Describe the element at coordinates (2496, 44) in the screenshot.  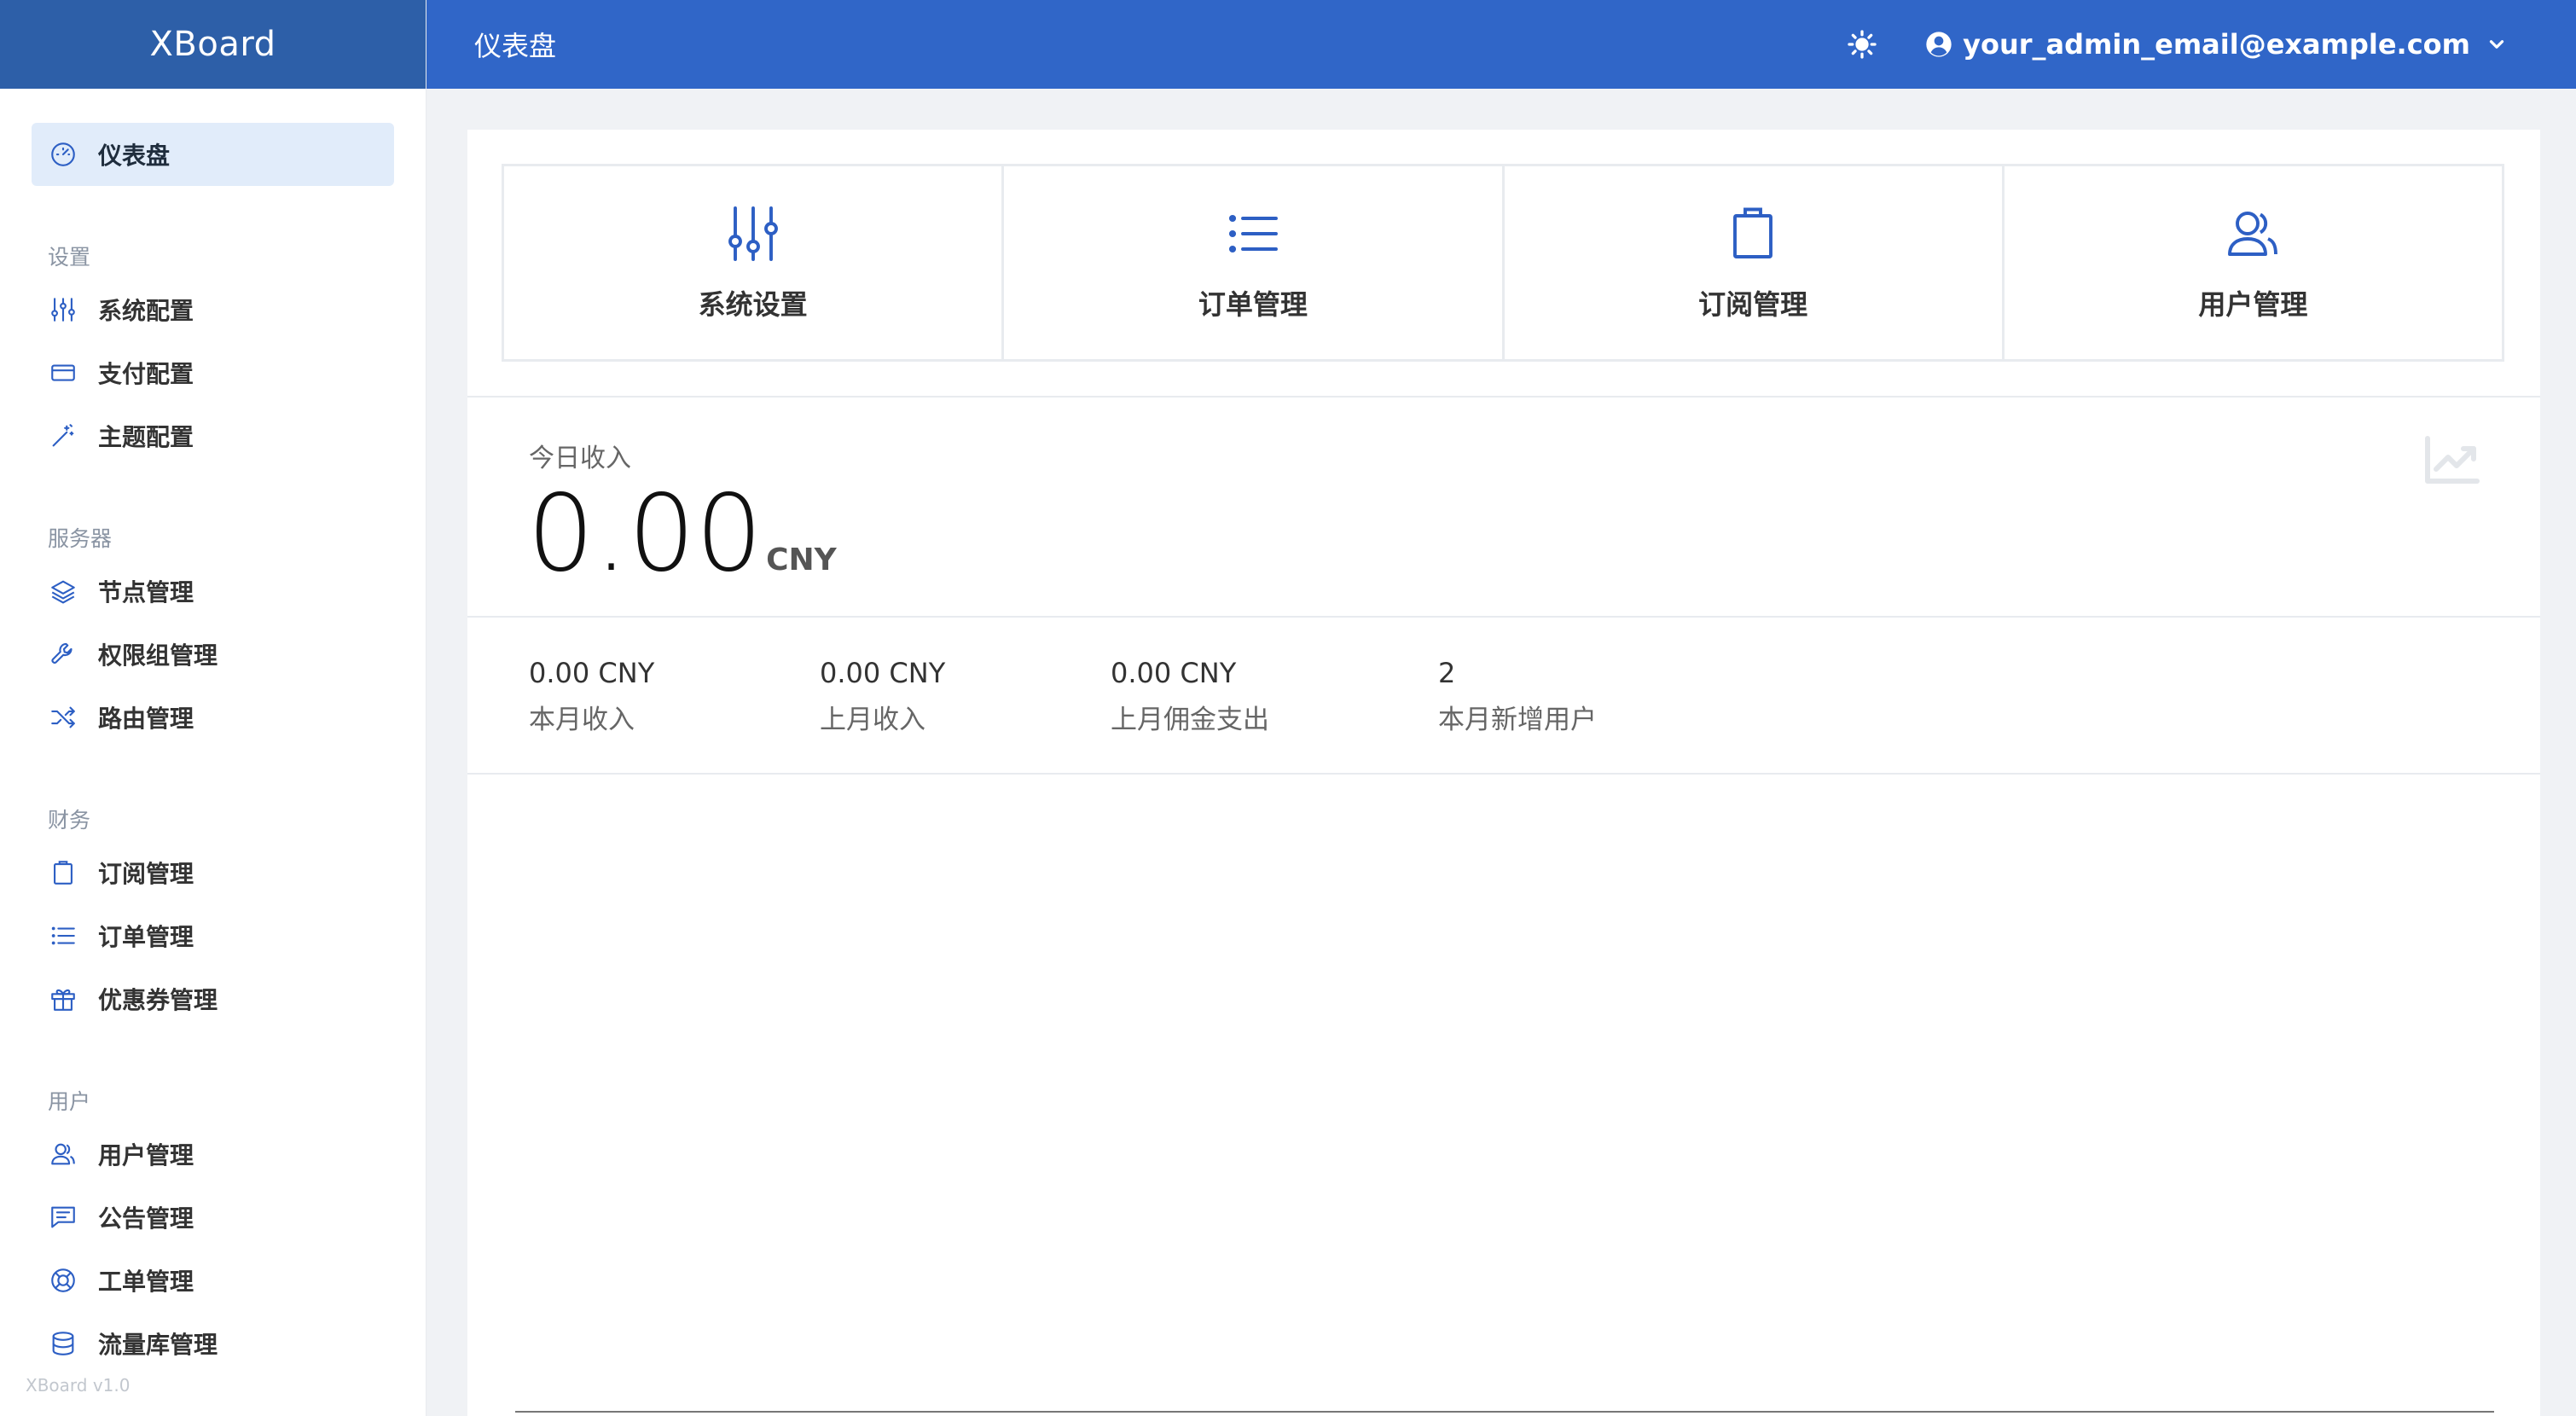
I see `chevron-down-icon` at that location.